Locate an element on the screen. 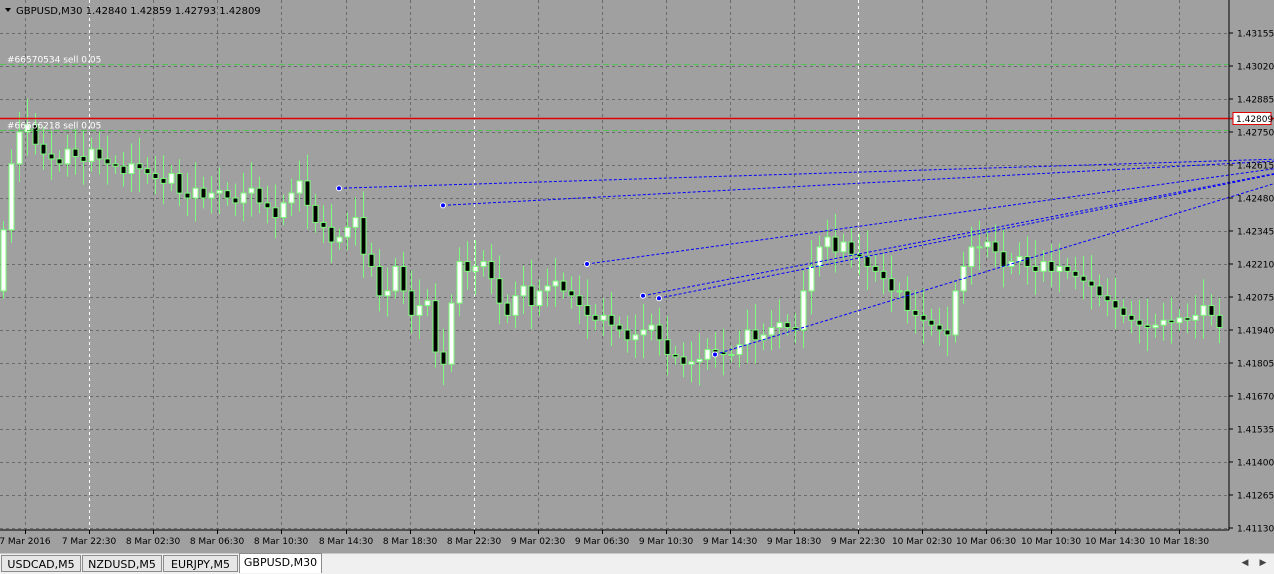  price-tick-label: 1.41265 is located at coordinates (1255, 497).